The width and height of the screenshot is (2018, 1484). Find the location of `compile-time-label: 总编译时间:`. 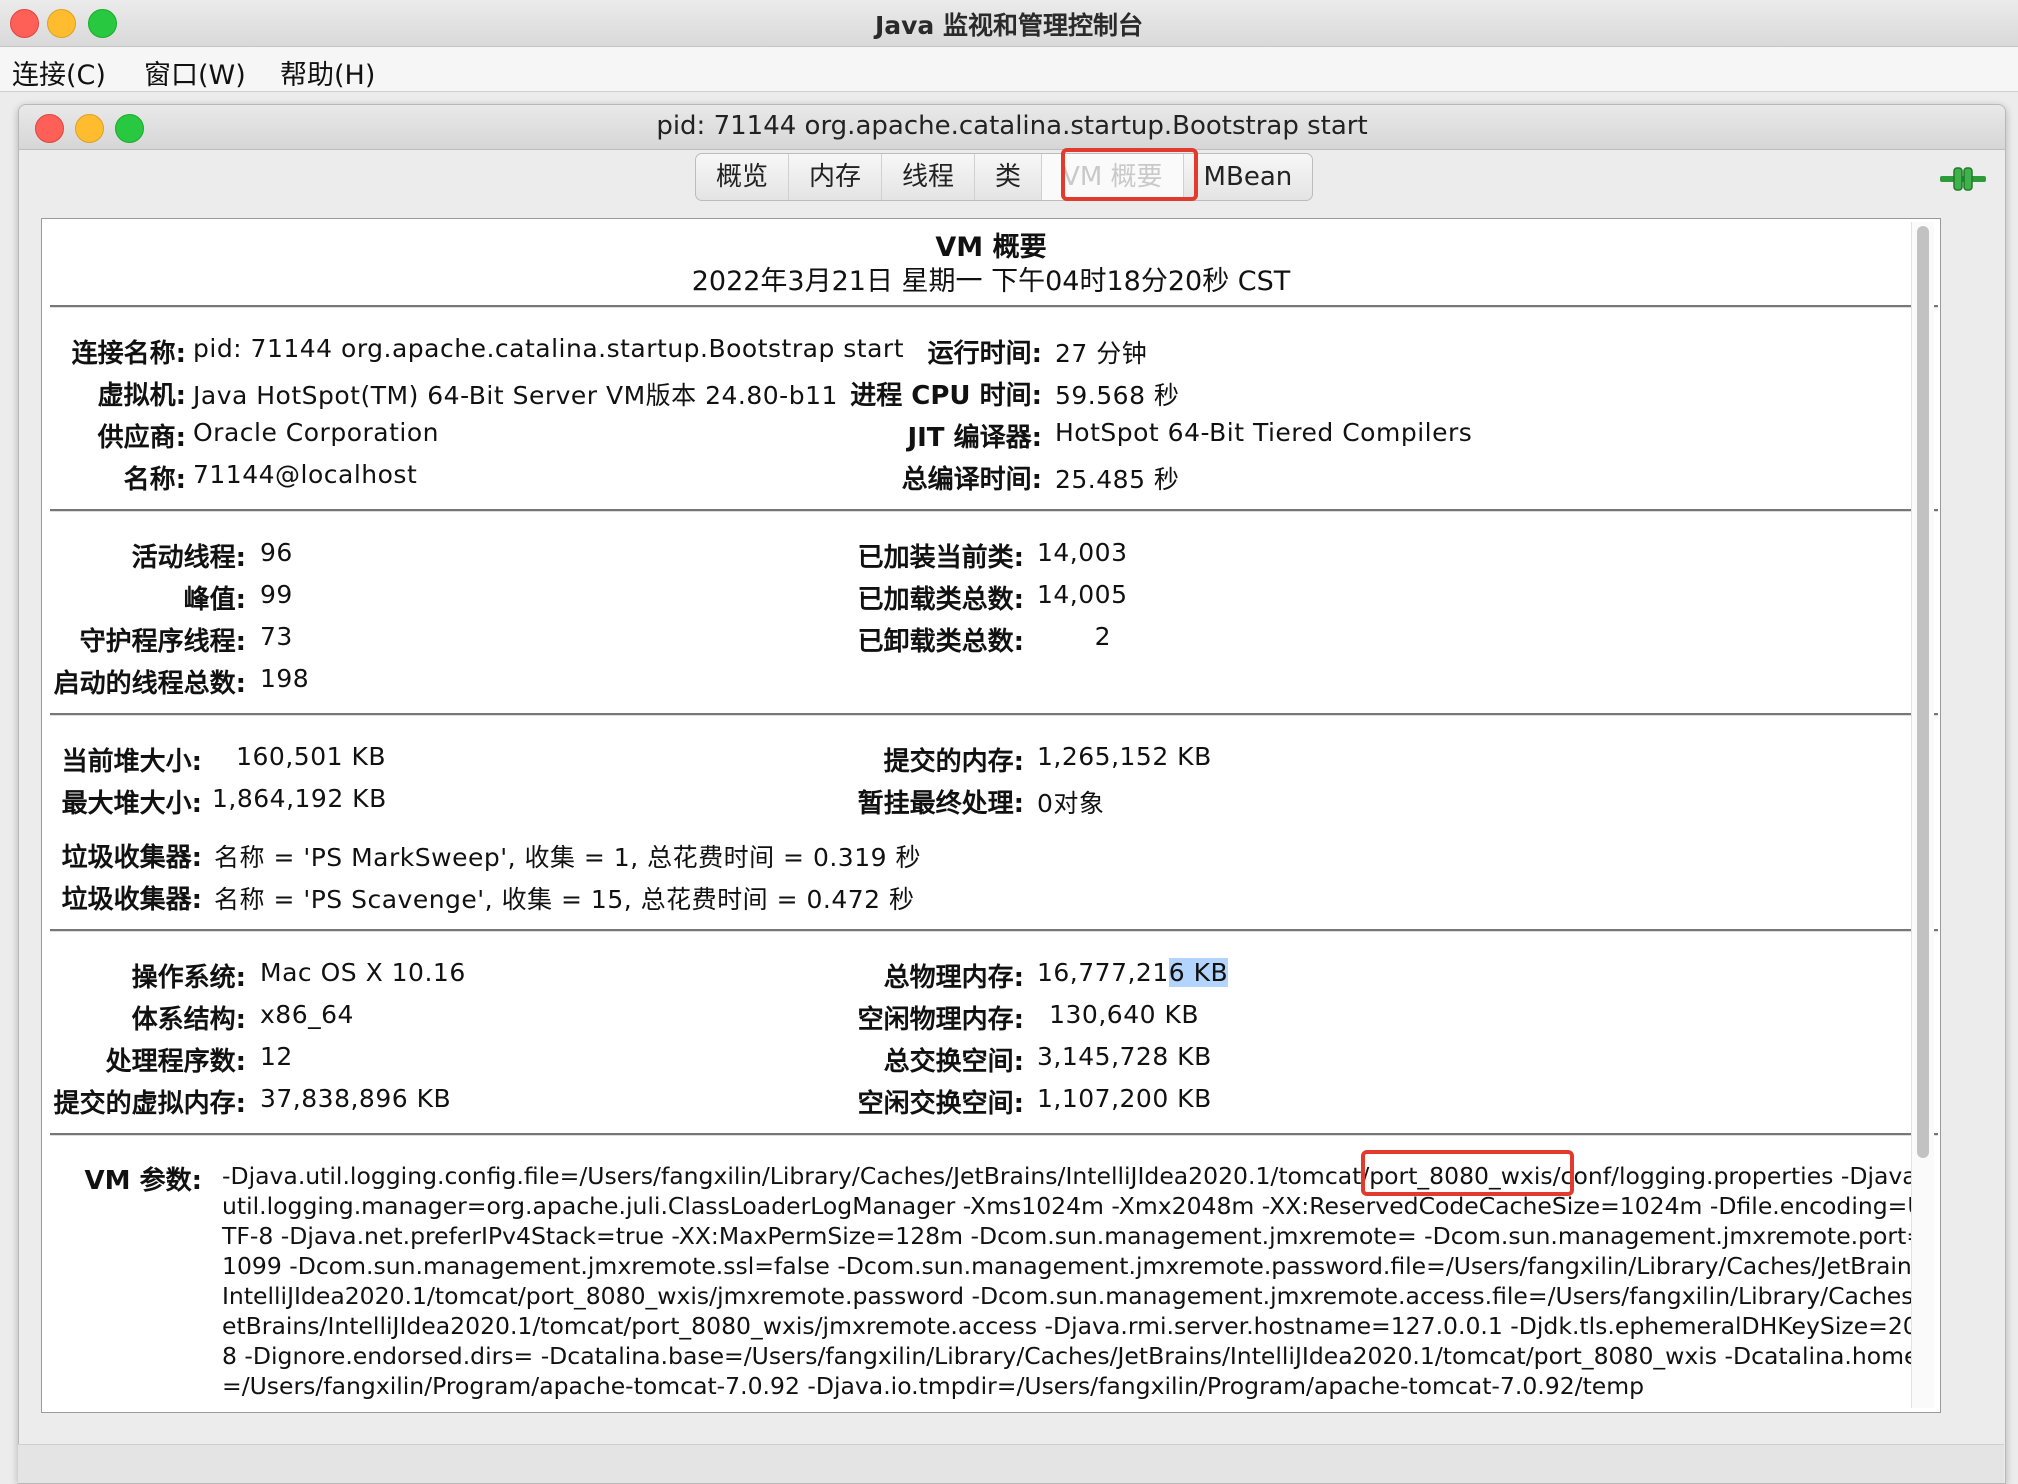

compile-time-label: 总编译时间: is located at coordinates (971, 480).